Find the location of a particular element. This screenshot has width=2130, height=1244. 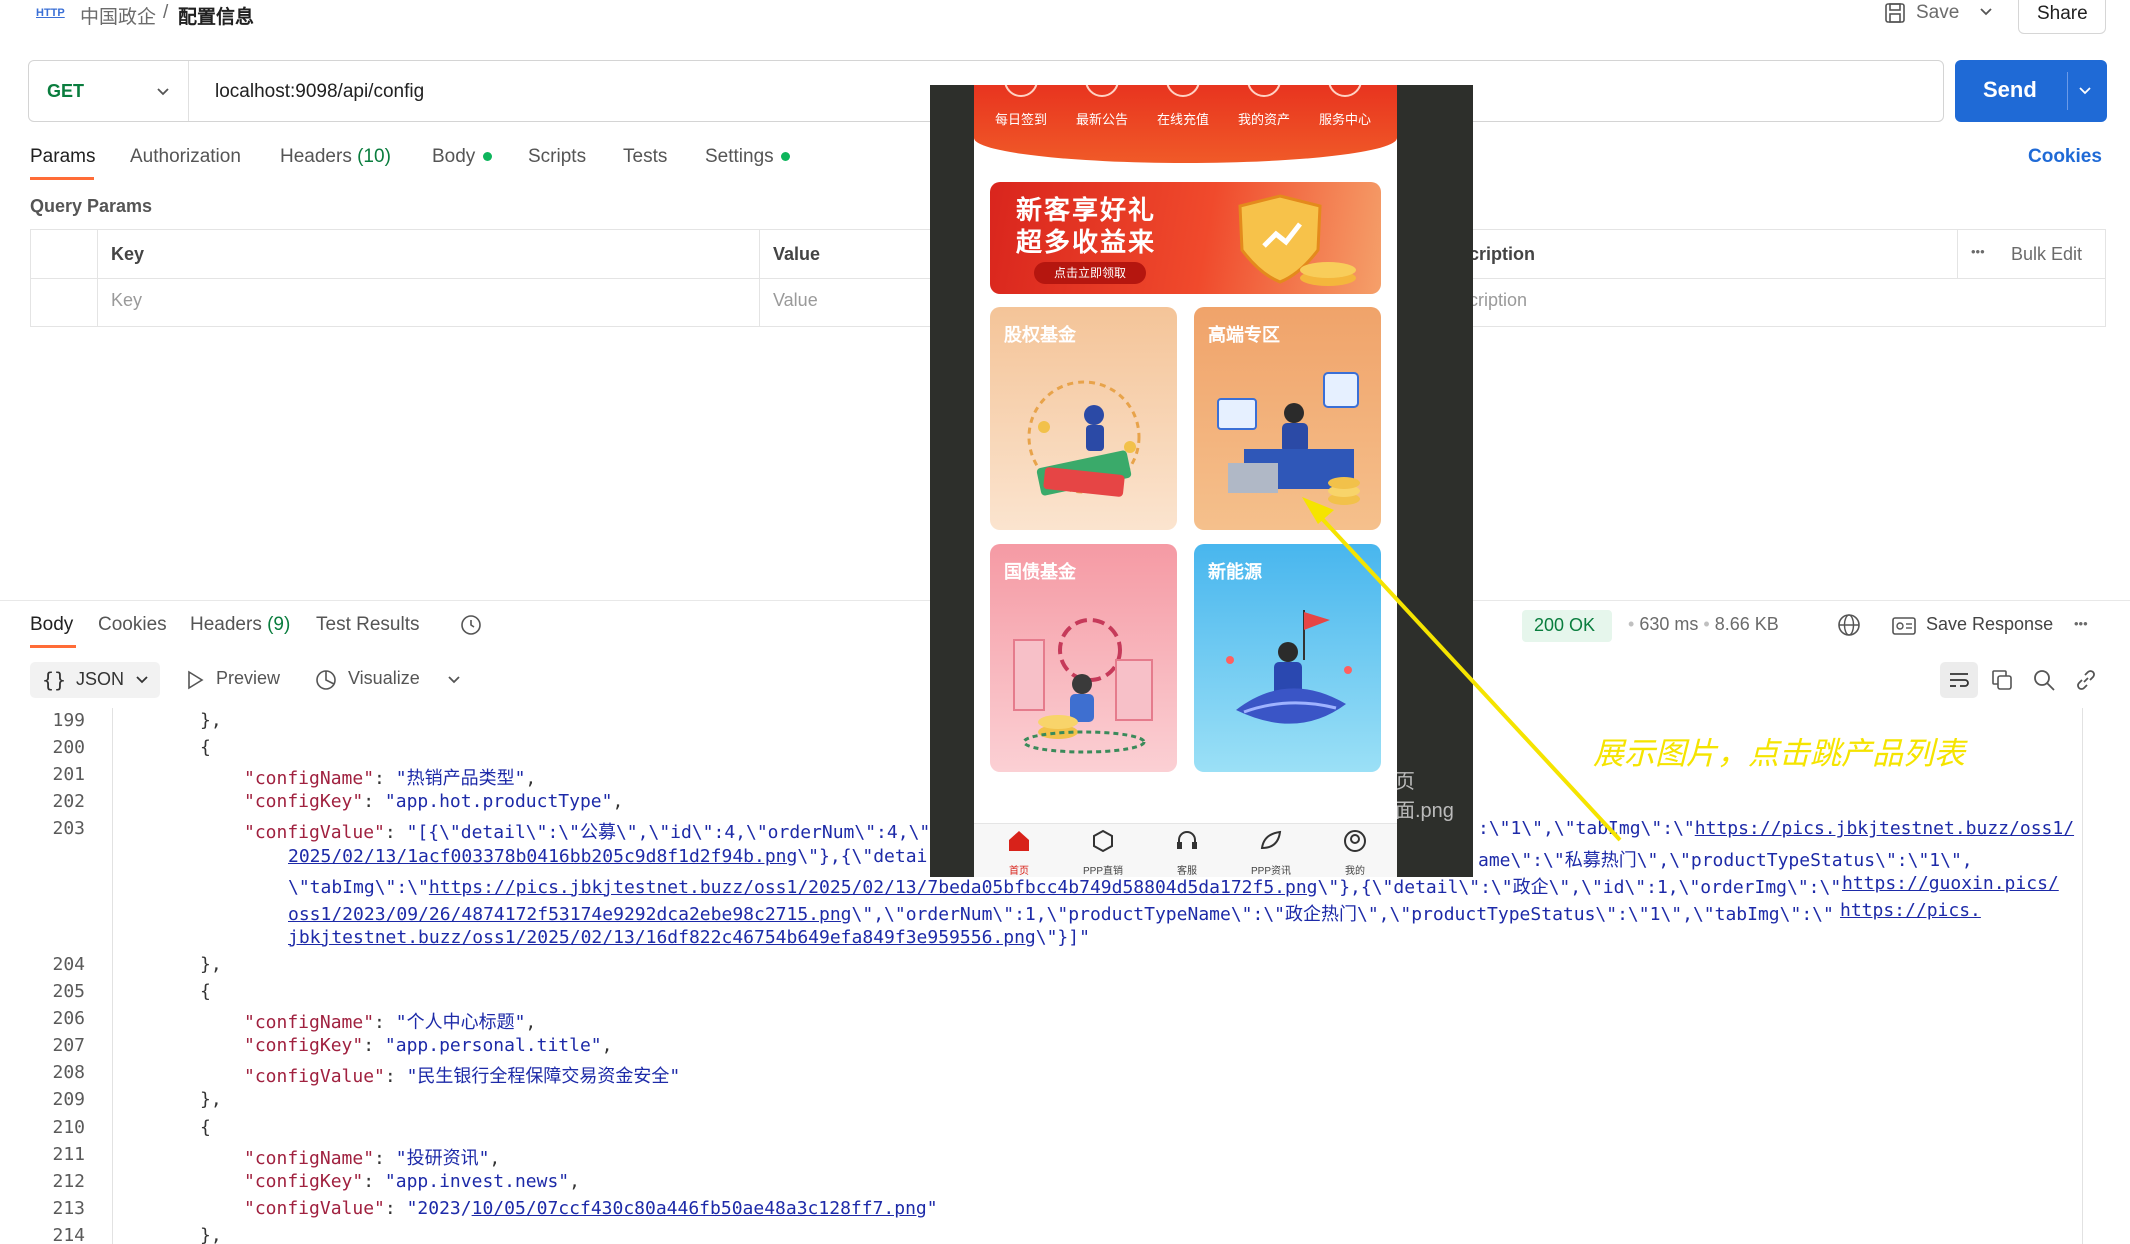

share-label: Share is located at coordinates (2062, 13).